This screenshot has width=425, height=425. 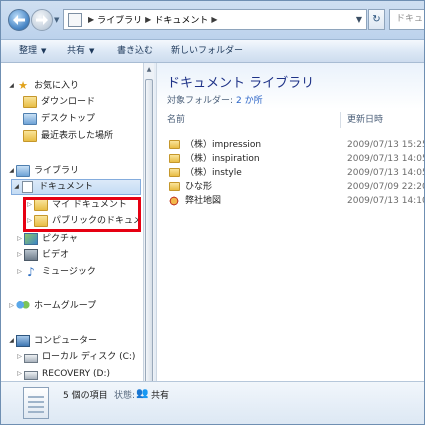 What do you see at coordinates (290, 173) in the screenshot?
I see `file-row: （株）instyle 2009/07/13 14:05` at bounding box center [290, 173].